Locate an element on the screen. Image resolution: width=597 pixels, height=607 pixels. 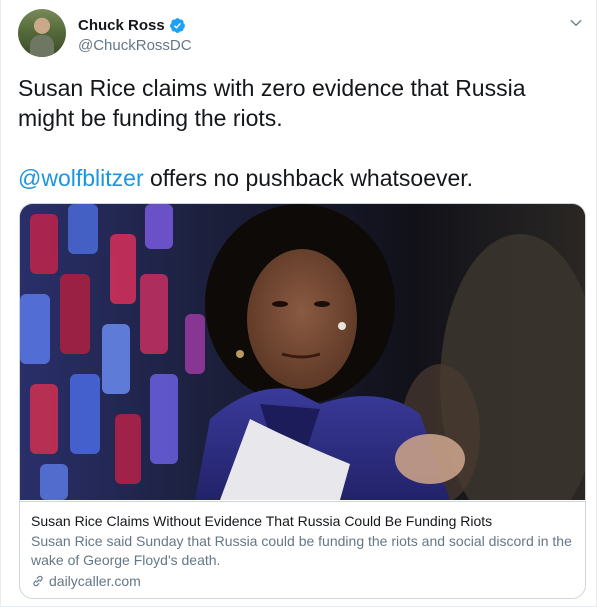
author-handle: @ChuckRossDC is located at coordinates (135, 45).